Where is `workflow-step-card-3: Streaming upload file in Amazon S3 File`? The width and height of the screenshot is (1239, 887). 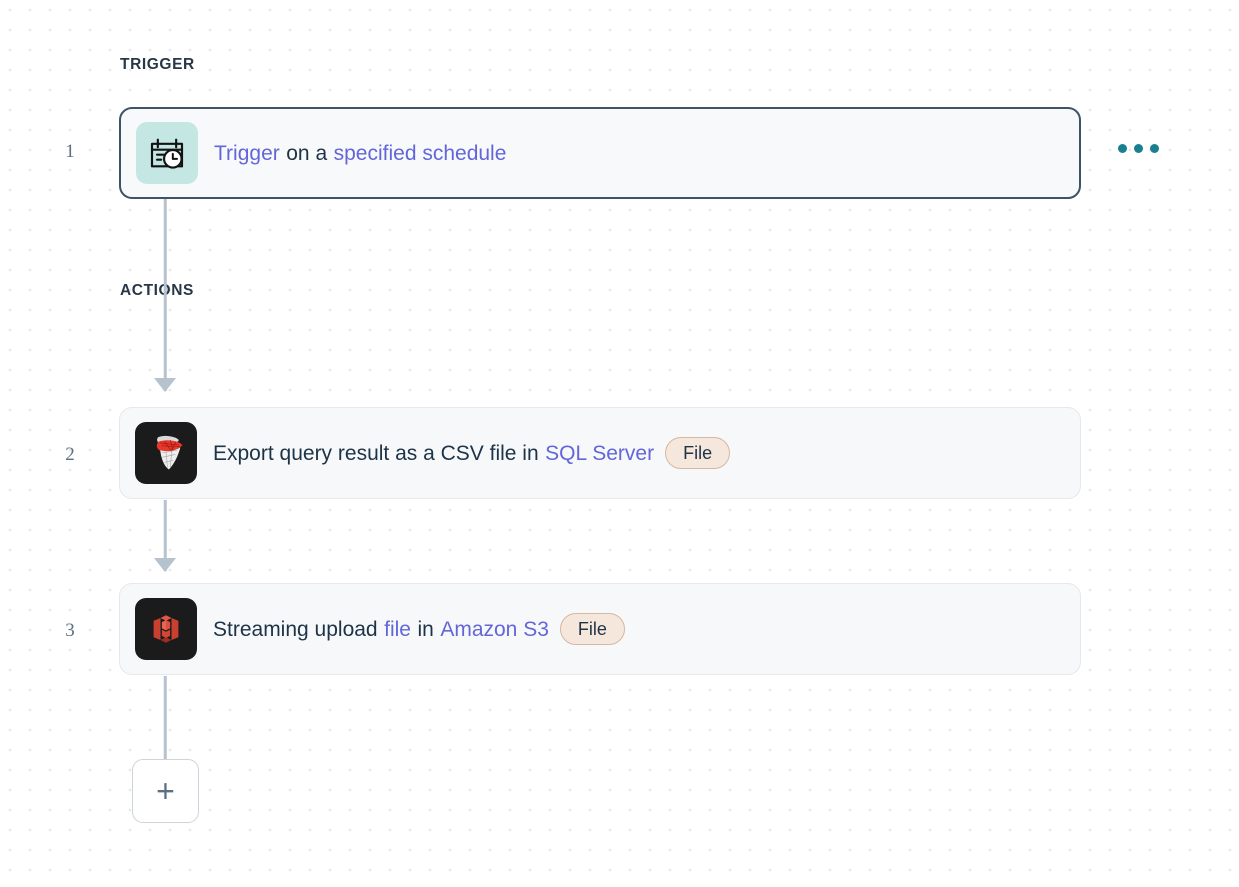
workflow-step-card-3: Streaming upload file in Amazon S3 File is located at coordinates (600, 629).